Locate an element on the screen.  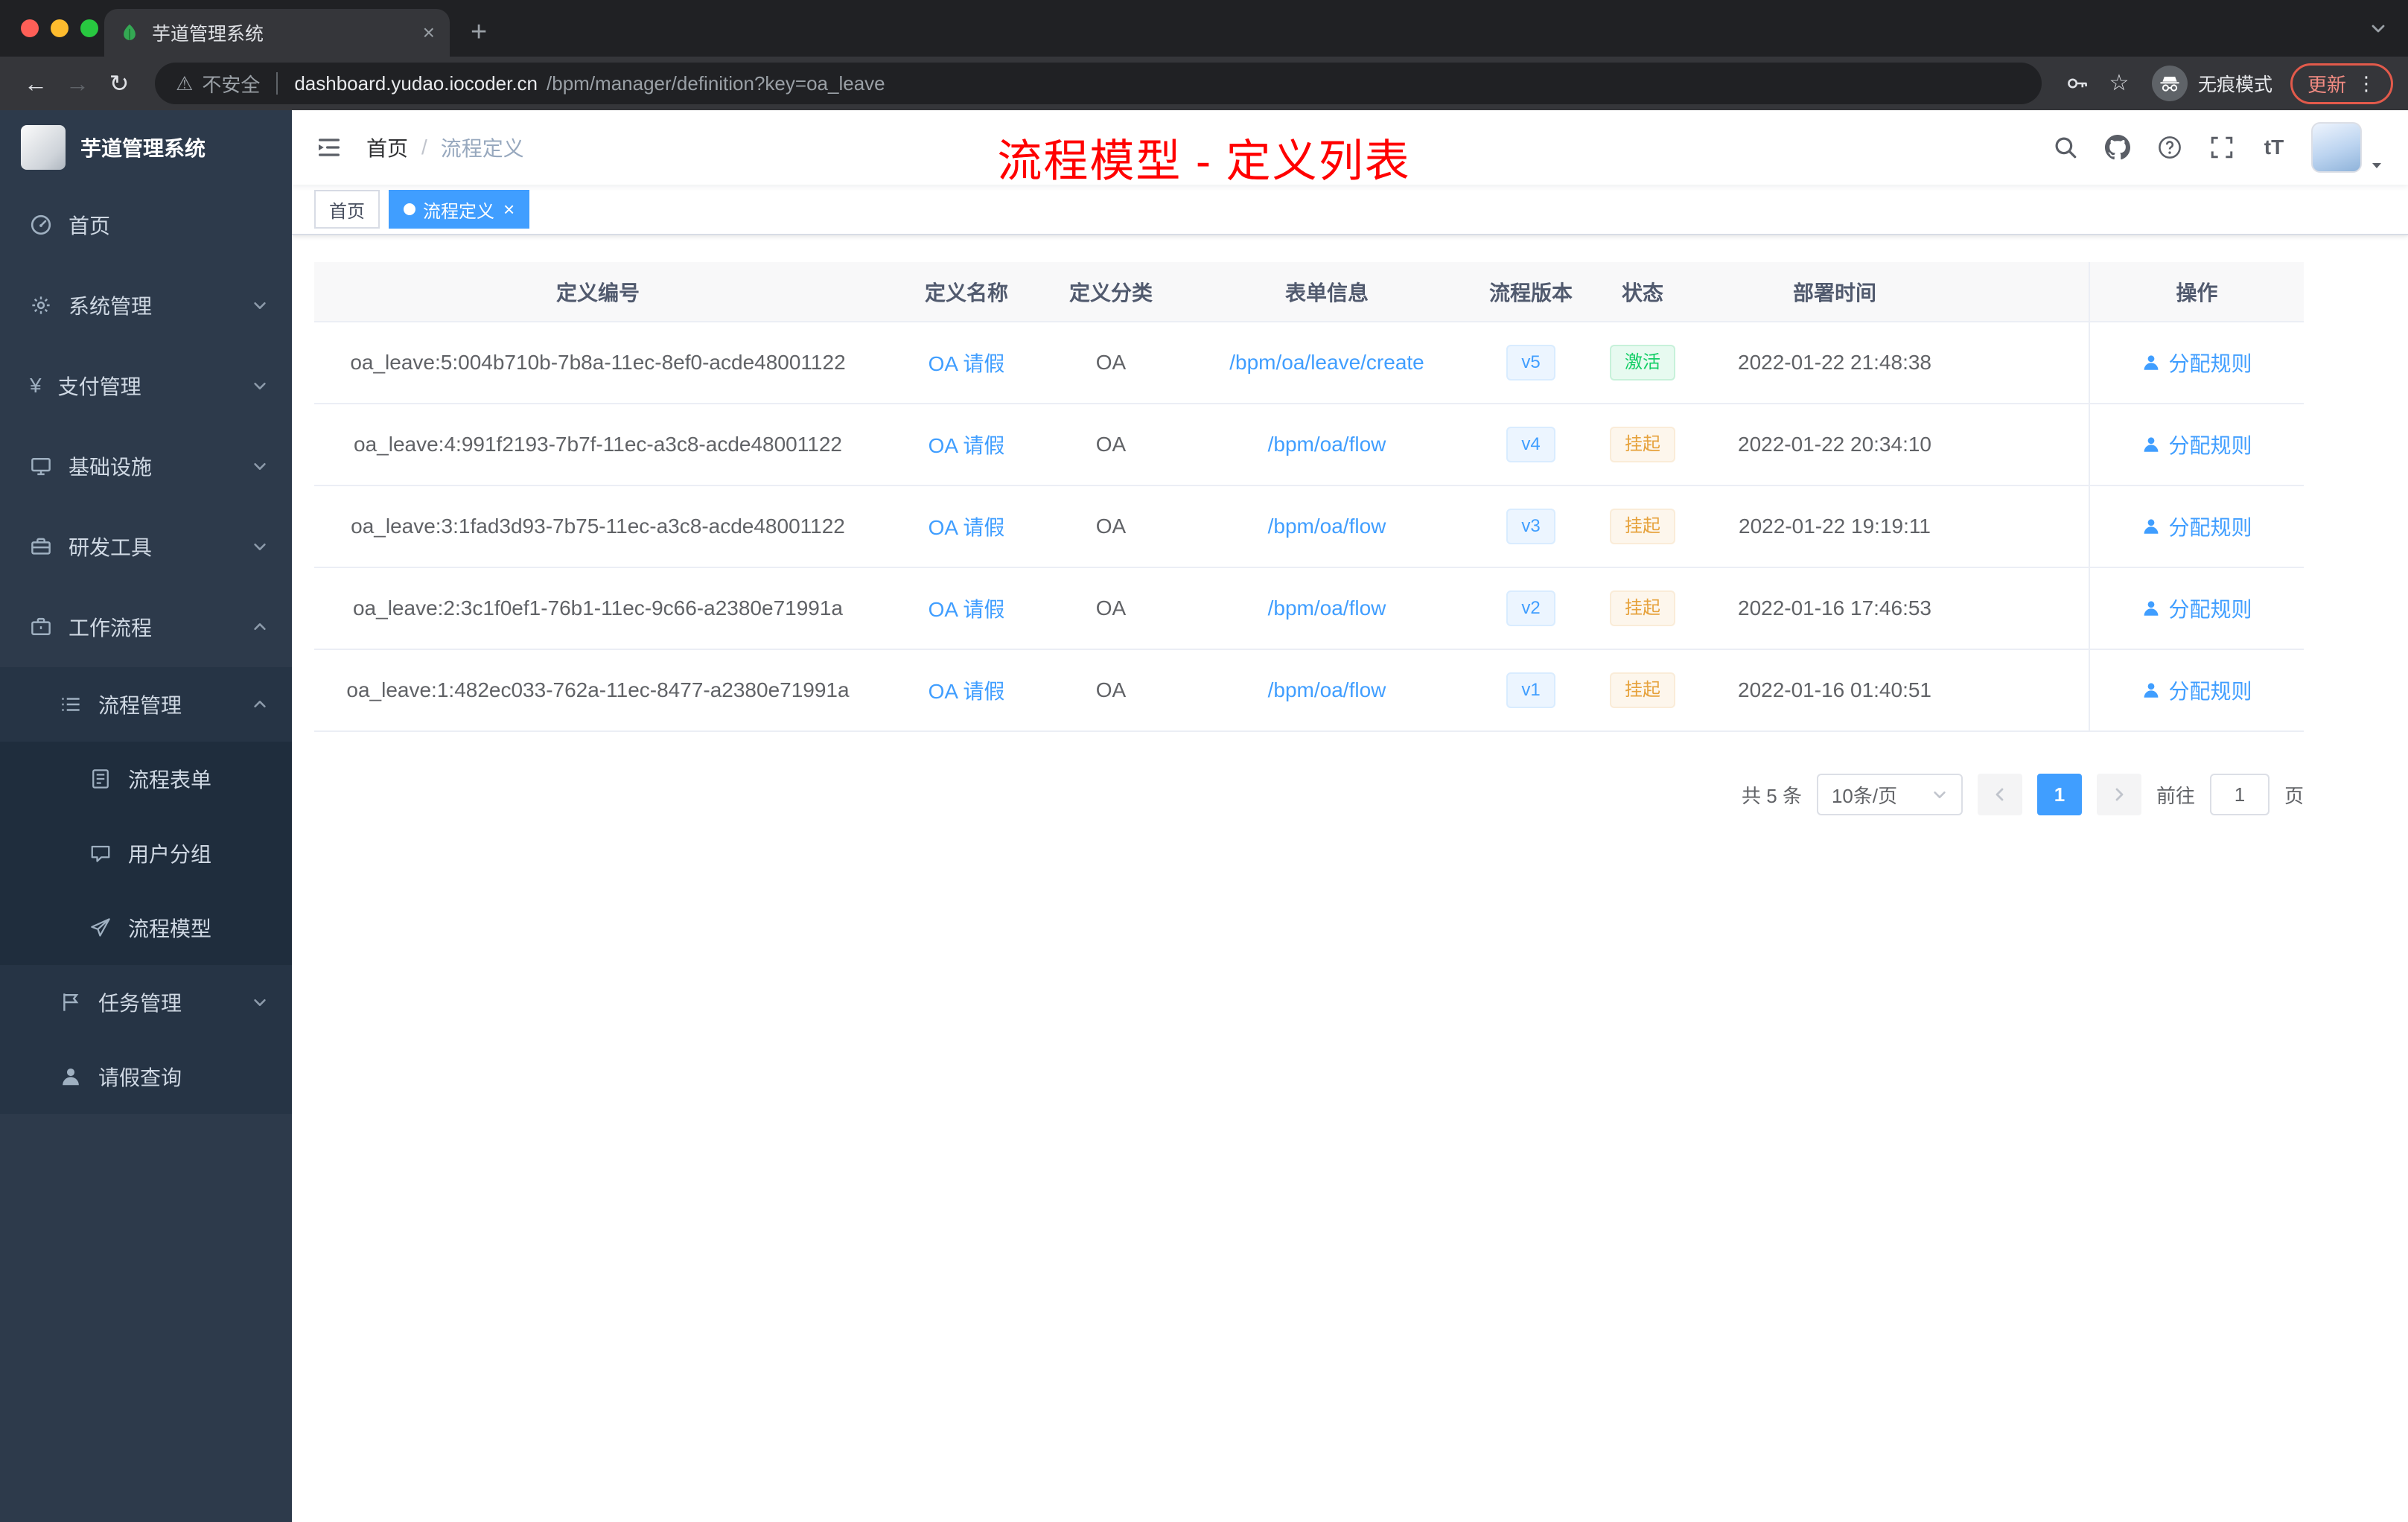
sidebar-item-home: 首页 is located at coordinates (146, 225).